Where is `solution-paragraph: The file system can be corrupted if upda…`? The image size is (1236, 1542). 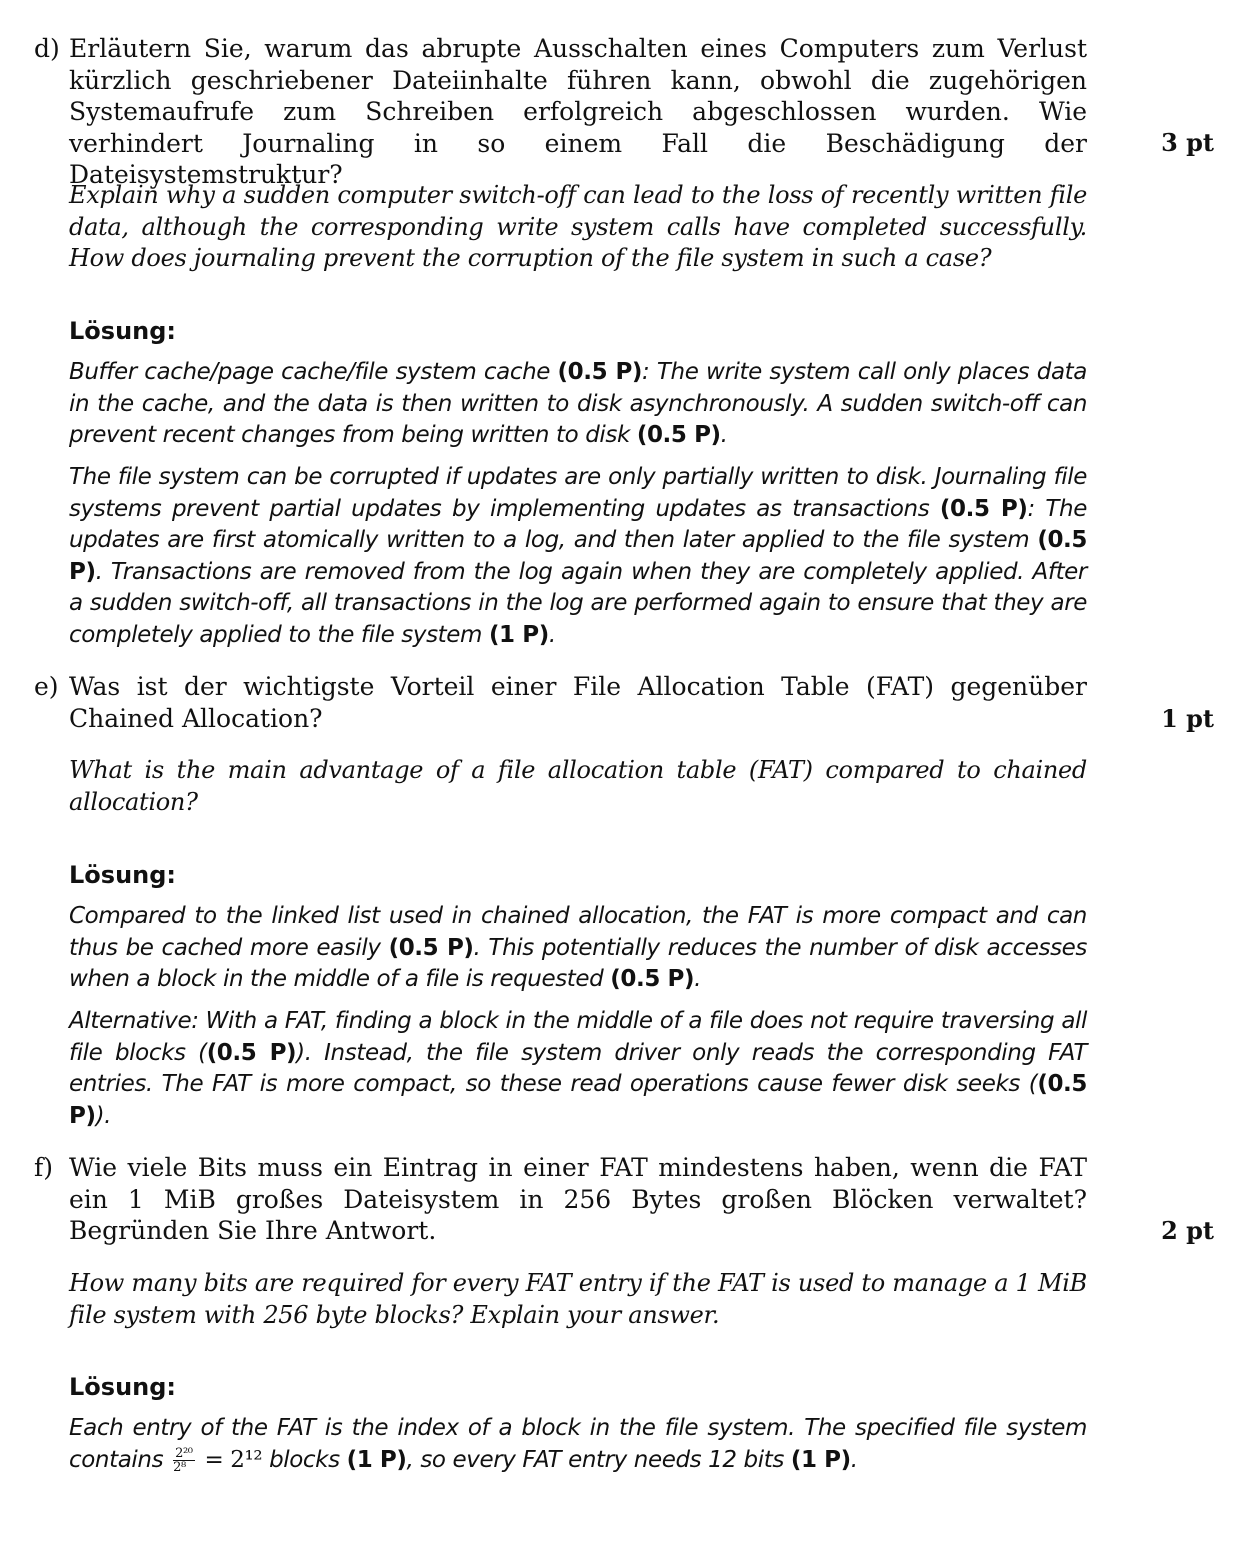
solution-paragraph: The file system can be corrupted if upda… is located at coordinates (578, 556).